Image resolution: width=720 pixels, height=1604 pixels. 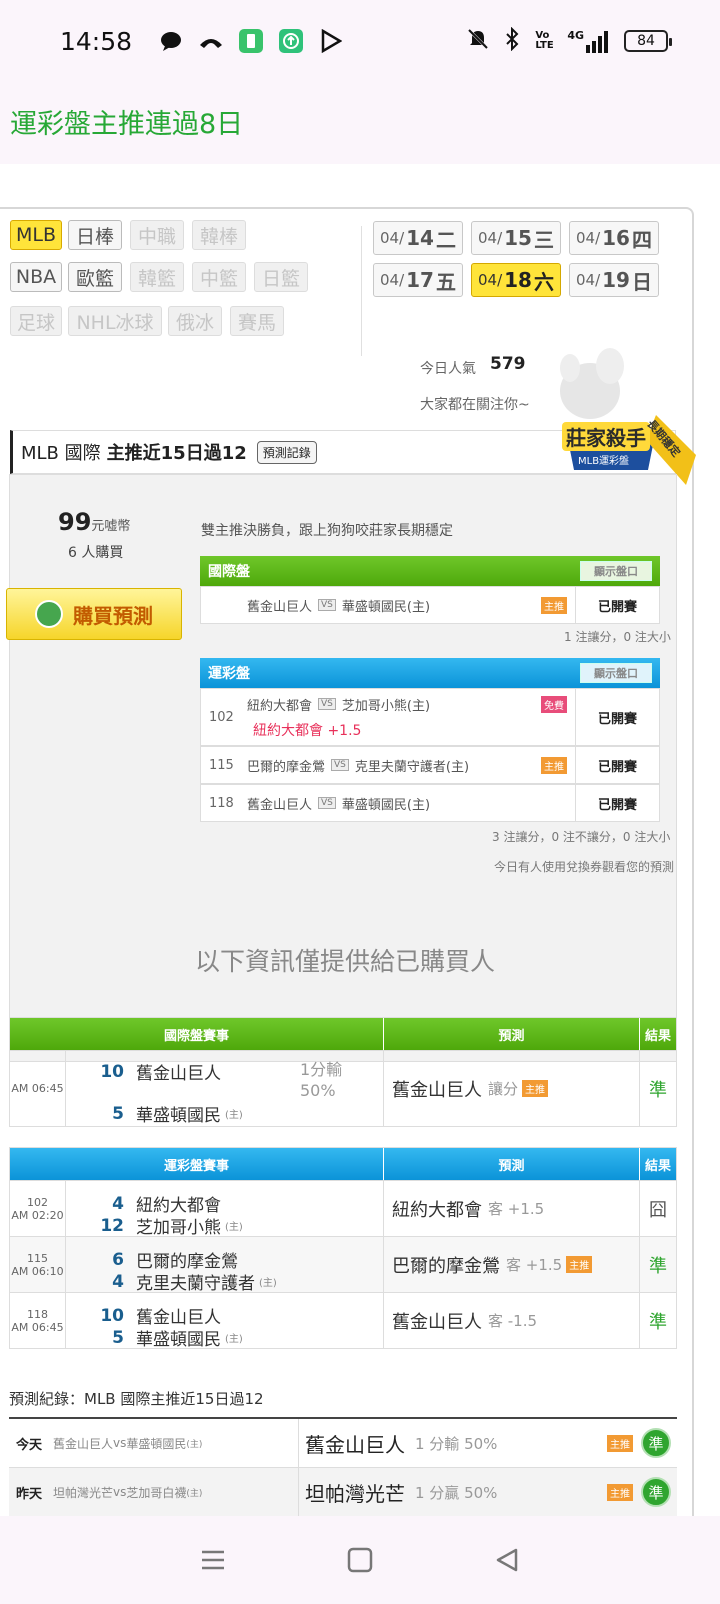 What do you see at coordinates (37, 1215) in the screenshot?
I see `game-time: AM 02:20` at bounding box center [37, 1215].